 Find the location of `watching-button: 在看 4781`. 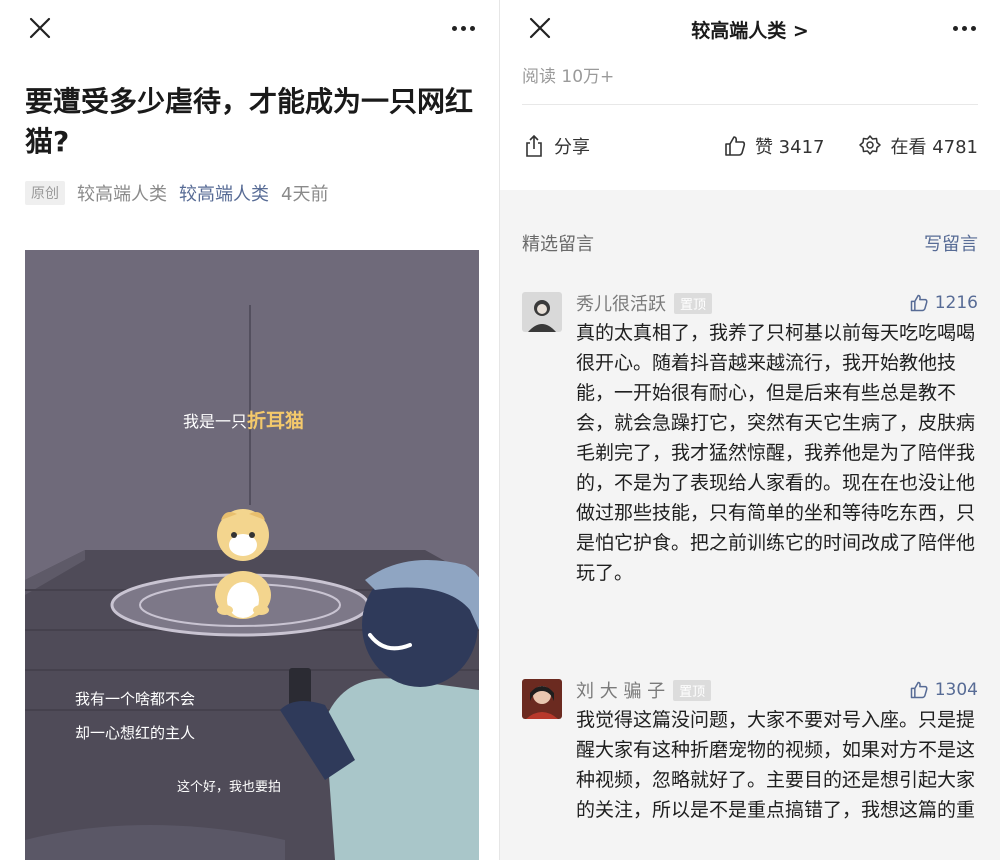

watching-button: 在看 4781 is located at coordinates (918, 146).